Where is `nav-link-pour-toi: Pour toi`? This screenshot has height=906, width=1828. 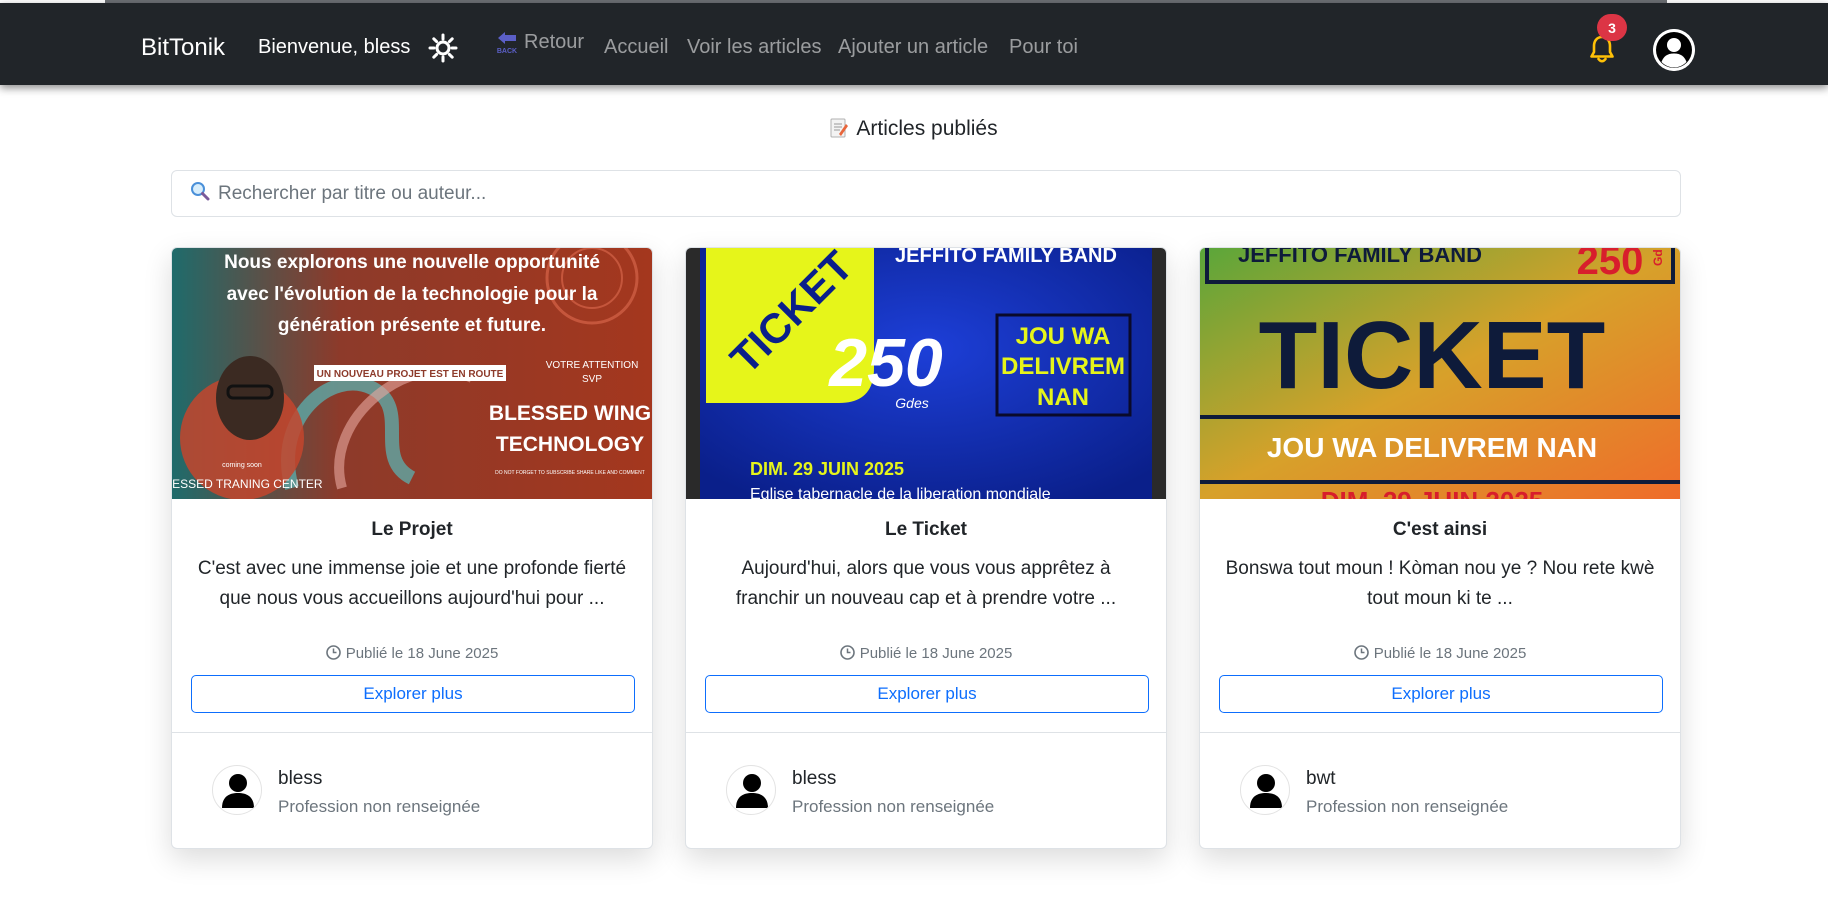
nav-link-pour-toi: Pour toi is located at coordinates (1043, 47).